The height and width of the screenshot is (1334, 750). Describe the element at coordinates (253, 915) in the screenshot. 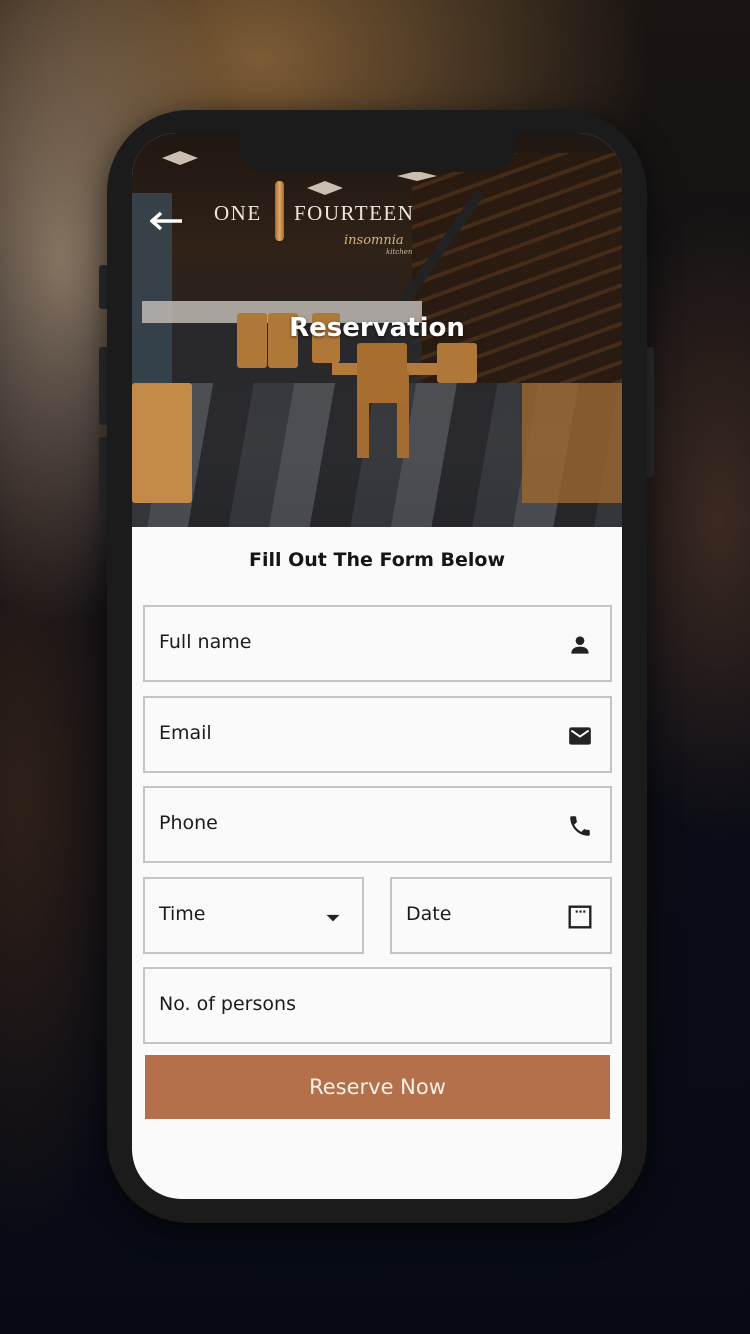

I see `time-select: Time` at that location.